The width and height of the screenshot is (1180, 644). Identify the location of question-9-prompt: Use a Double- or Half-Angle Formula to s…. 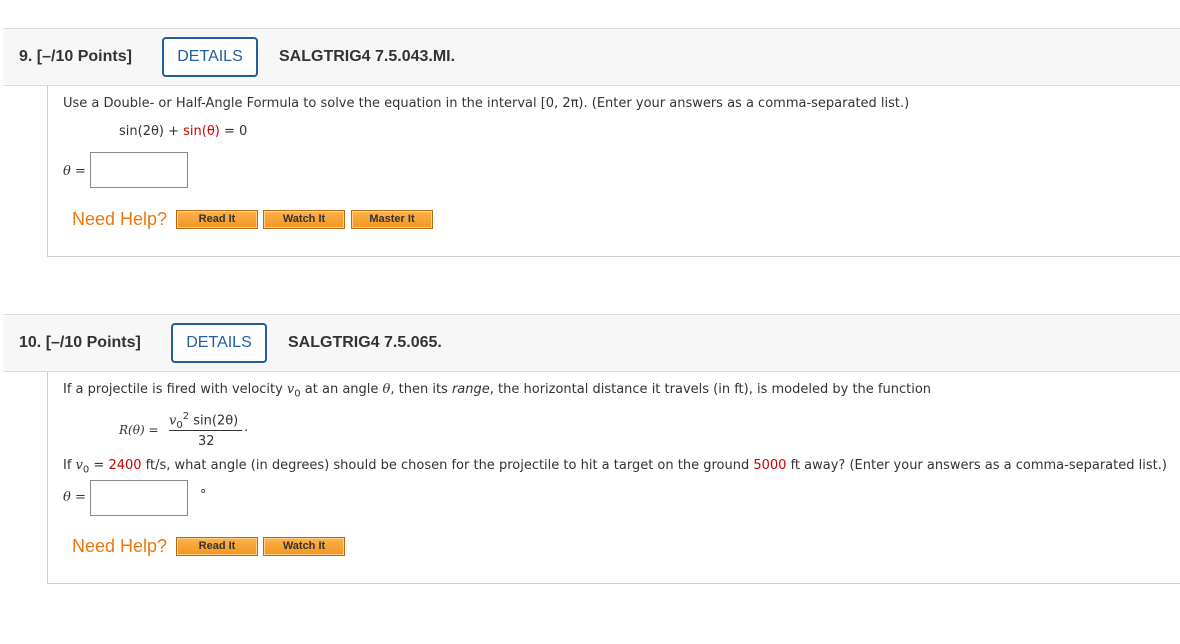
(486, 103).